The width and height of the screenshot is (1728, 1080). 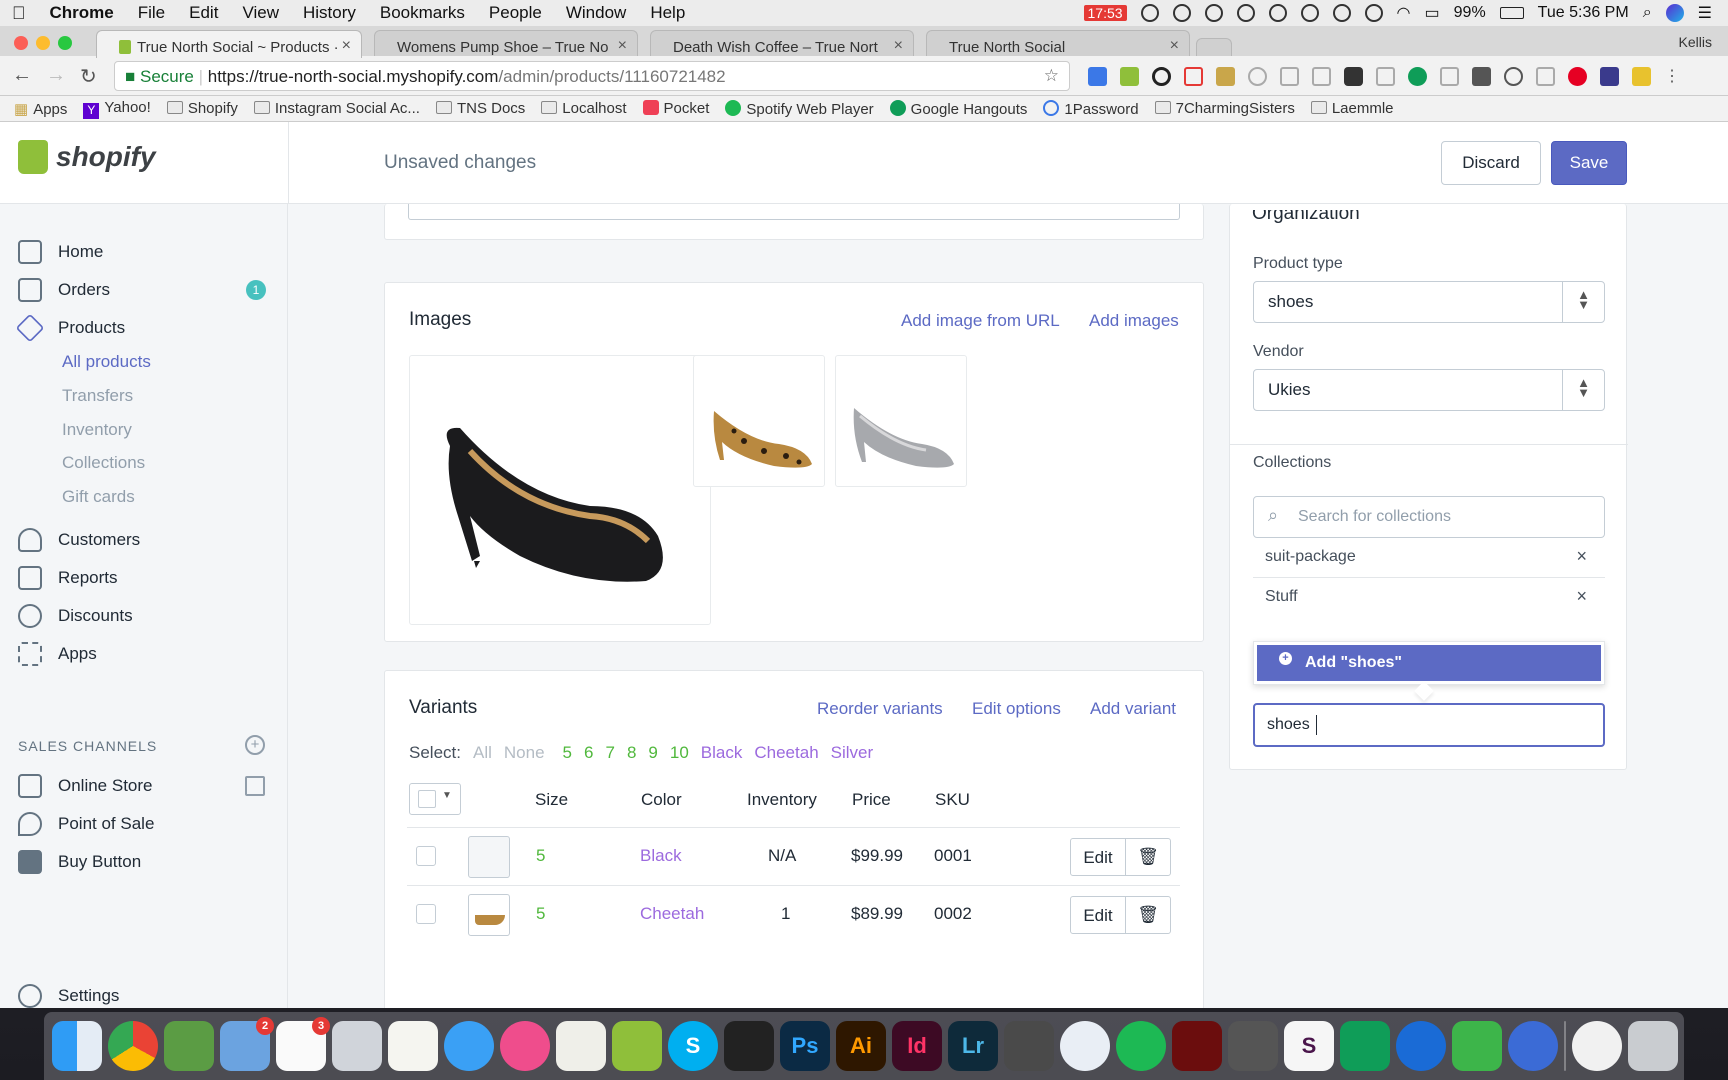 I want to click on row-color: Cheetah, so click(x=672, y=914).